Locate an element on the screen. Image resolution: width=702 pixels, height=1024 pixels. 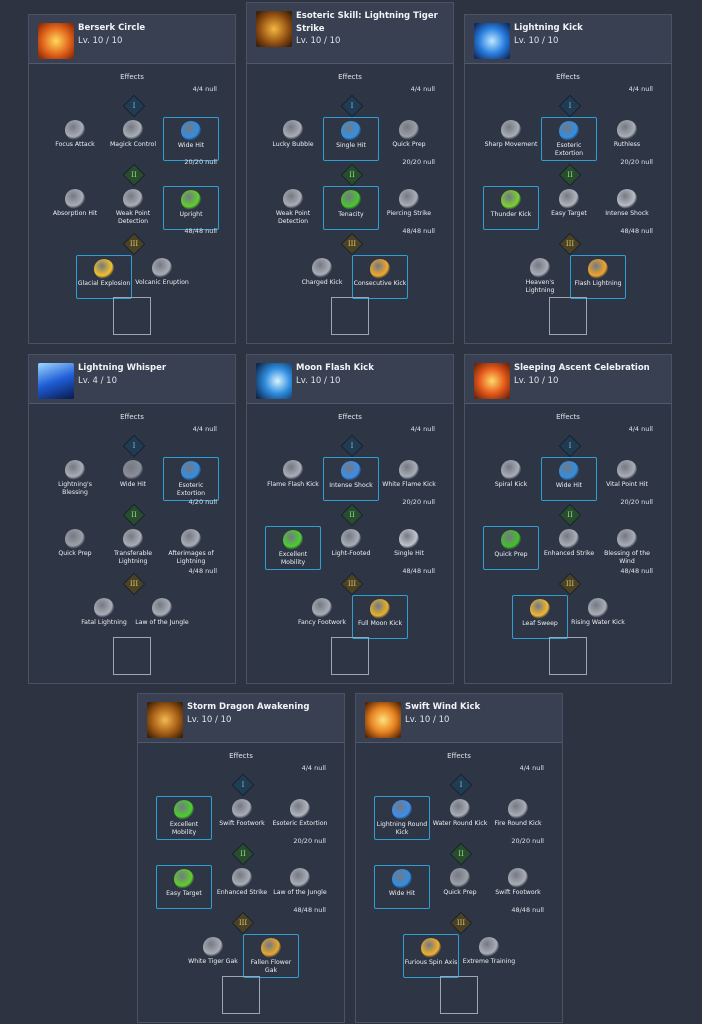
effect-option: Heaven's Lightning is located at coordinates (540, 277).